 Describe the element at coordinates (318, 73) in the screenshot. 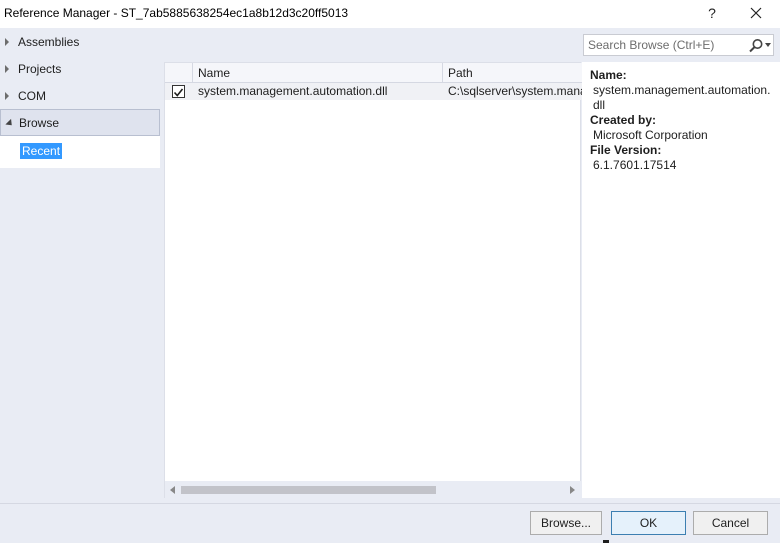

I see `column-header-name: Name` at that location.